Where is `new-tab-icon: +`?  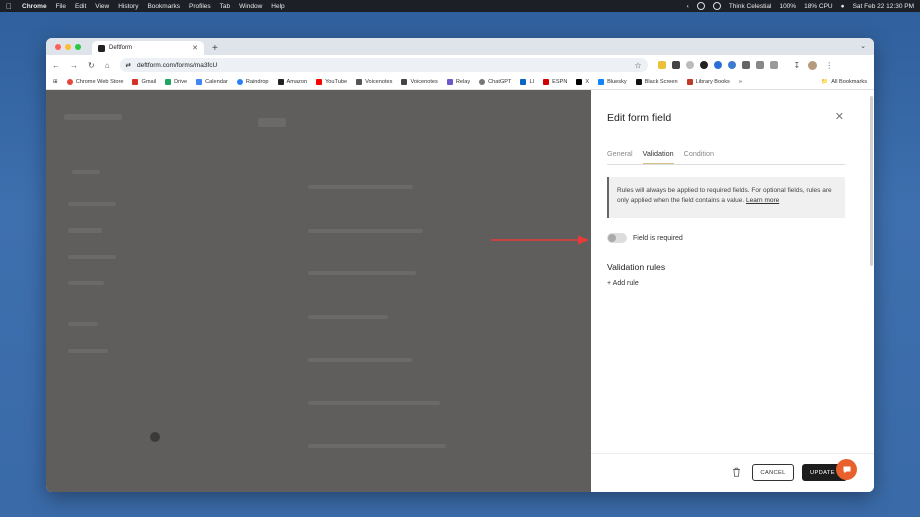 new-tab-icon: + is located at coordinates (215, 48).